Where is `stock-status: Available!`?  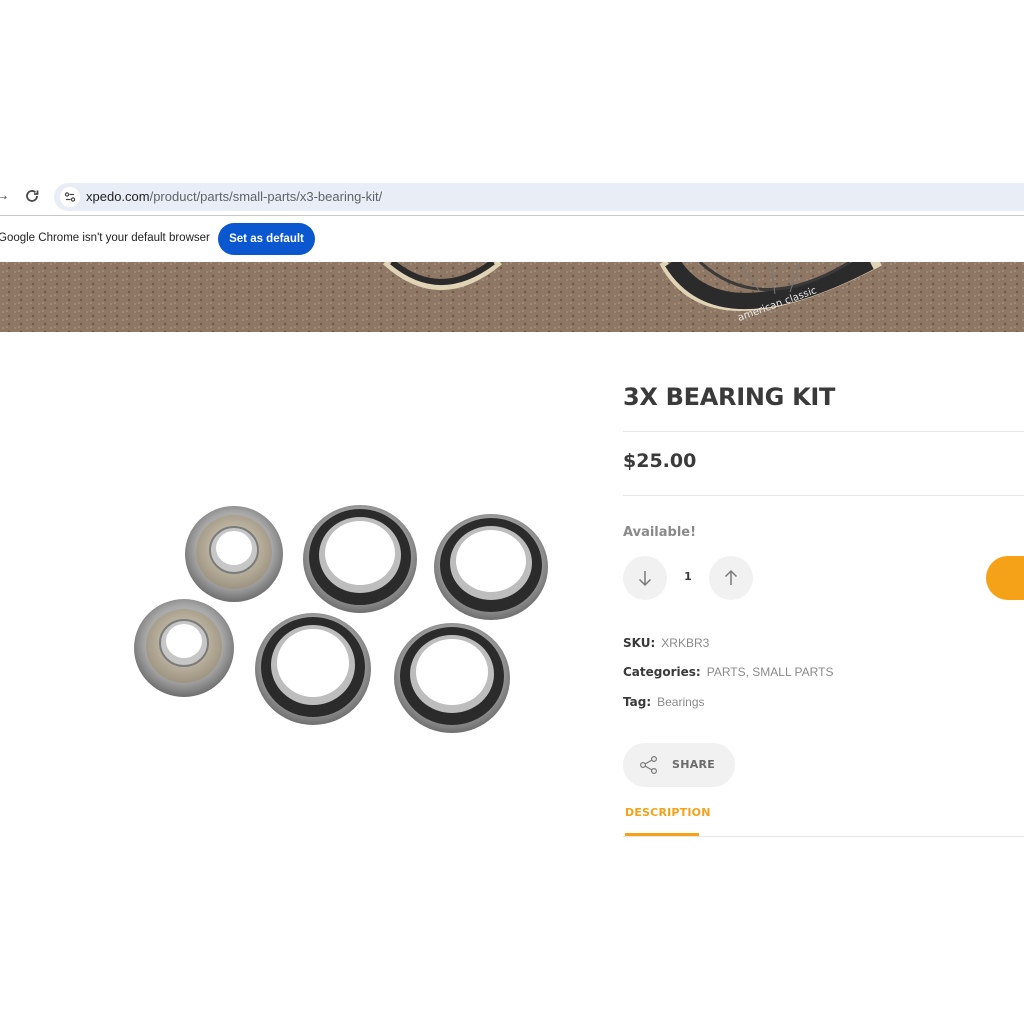 stock-status: Available! is located at coordinates (660, 532).